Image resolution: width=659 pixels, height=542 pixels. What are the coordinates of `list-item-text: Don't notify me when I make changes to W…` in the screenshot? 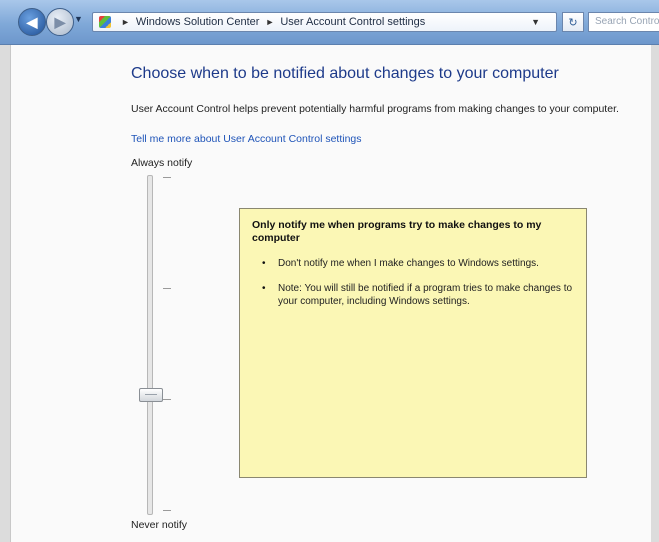 It's located at (408, 263).